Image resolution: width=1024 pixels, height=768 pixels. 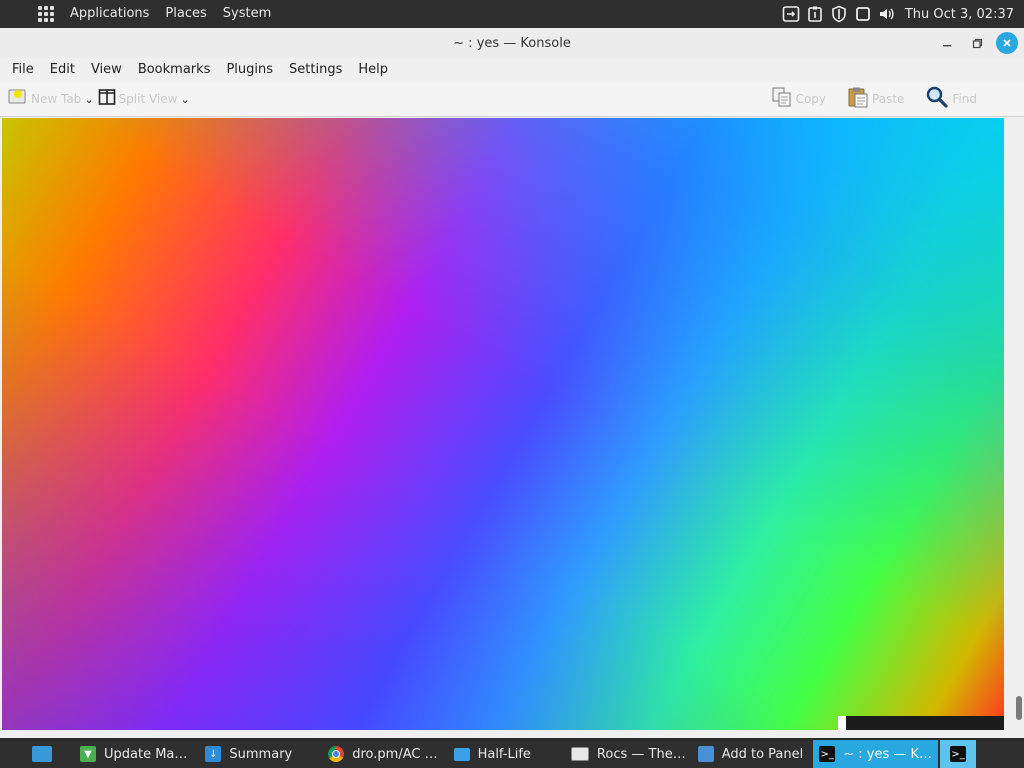 What do you see at coordinates (937, 99) in the screenshot?
I see `search-icon` at bounding box center [937, 99].